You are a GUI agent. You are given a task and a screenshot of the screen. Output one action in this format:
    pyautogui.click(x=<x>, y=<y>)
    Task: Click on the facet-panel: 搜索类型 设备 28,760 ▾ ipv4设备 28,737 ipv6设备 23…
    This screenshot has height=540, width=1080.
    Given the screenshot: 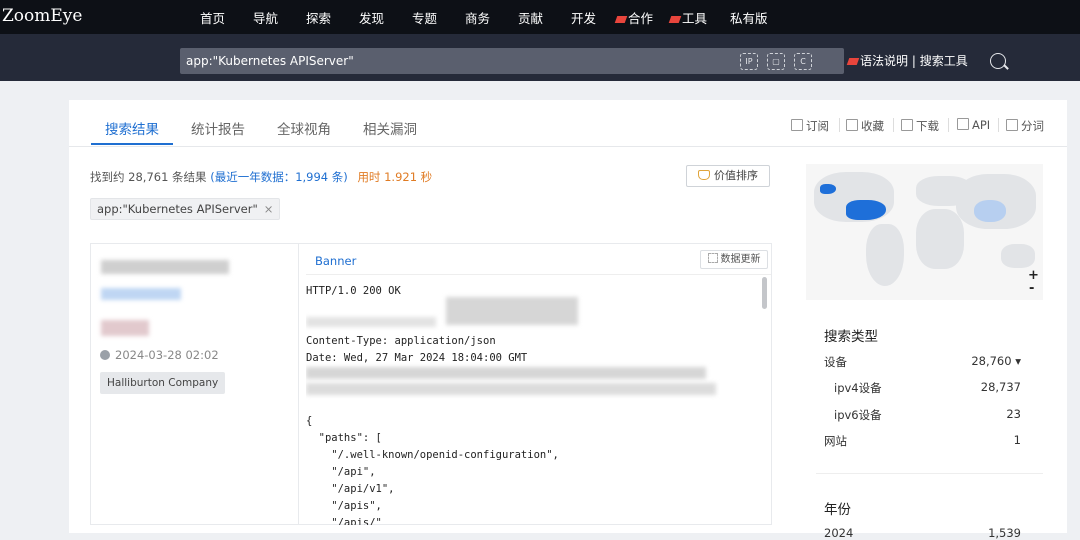 What is the action you would take?
    pyautogui.click(x=924, y=424)
    